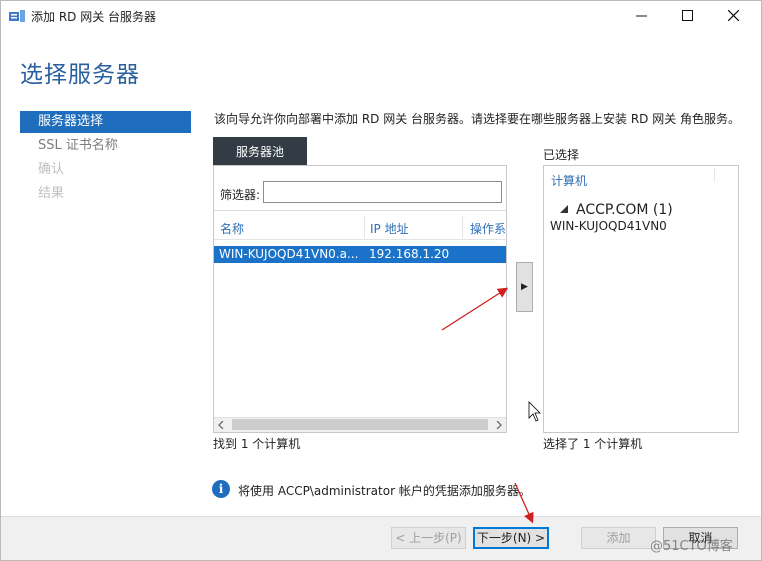 The width and height of the screenshot is (762, 561). I want to click on maximize-button, so click(687, 15).